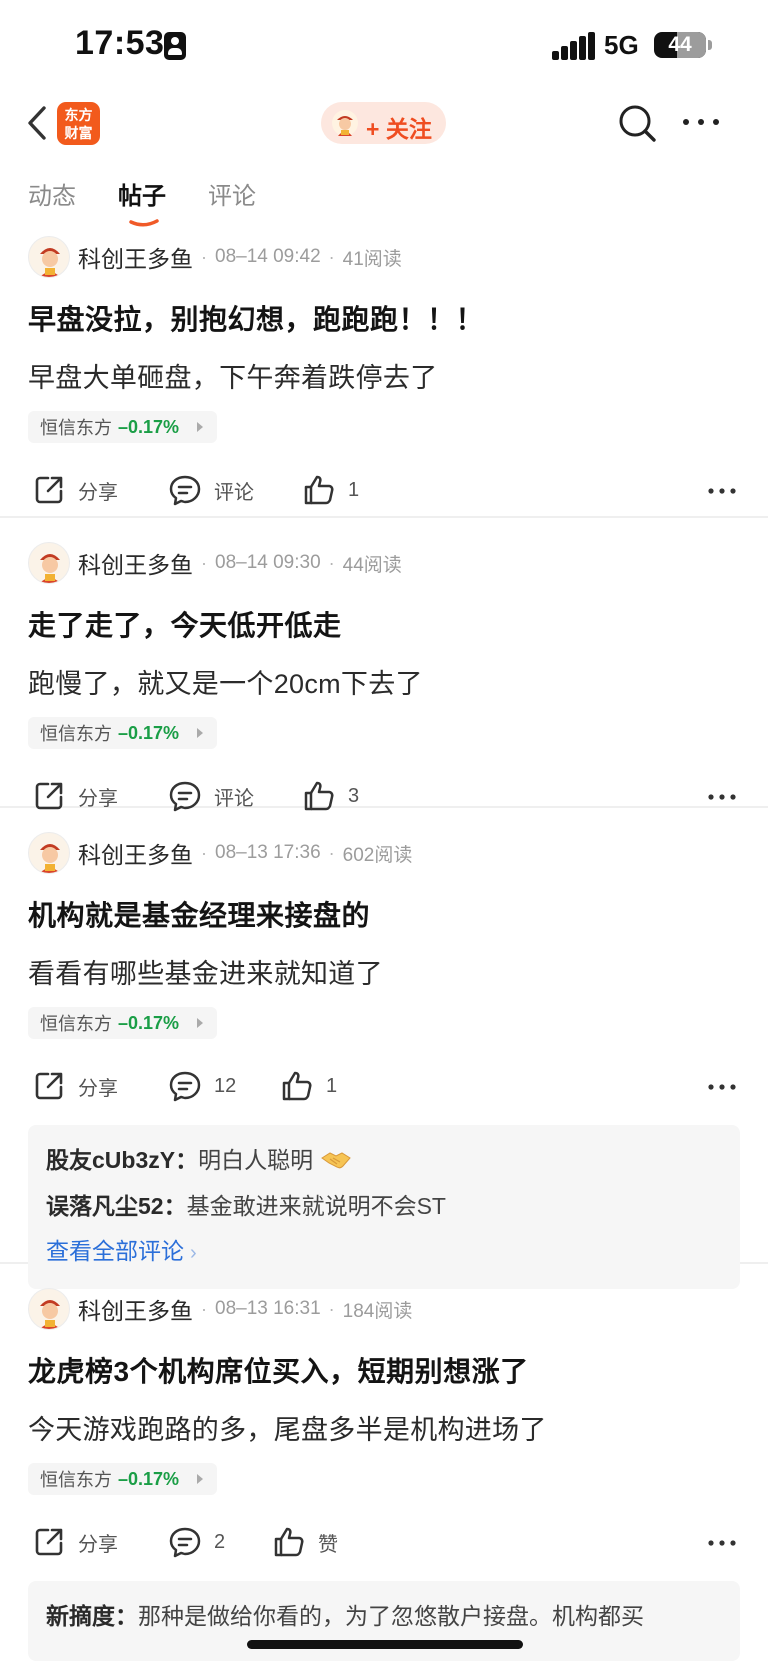 The width and height of the screenshot is (768, 1662). Describe the element at coordinates (385, 1644) in the screenshot. I see `home-indicator` at that location.